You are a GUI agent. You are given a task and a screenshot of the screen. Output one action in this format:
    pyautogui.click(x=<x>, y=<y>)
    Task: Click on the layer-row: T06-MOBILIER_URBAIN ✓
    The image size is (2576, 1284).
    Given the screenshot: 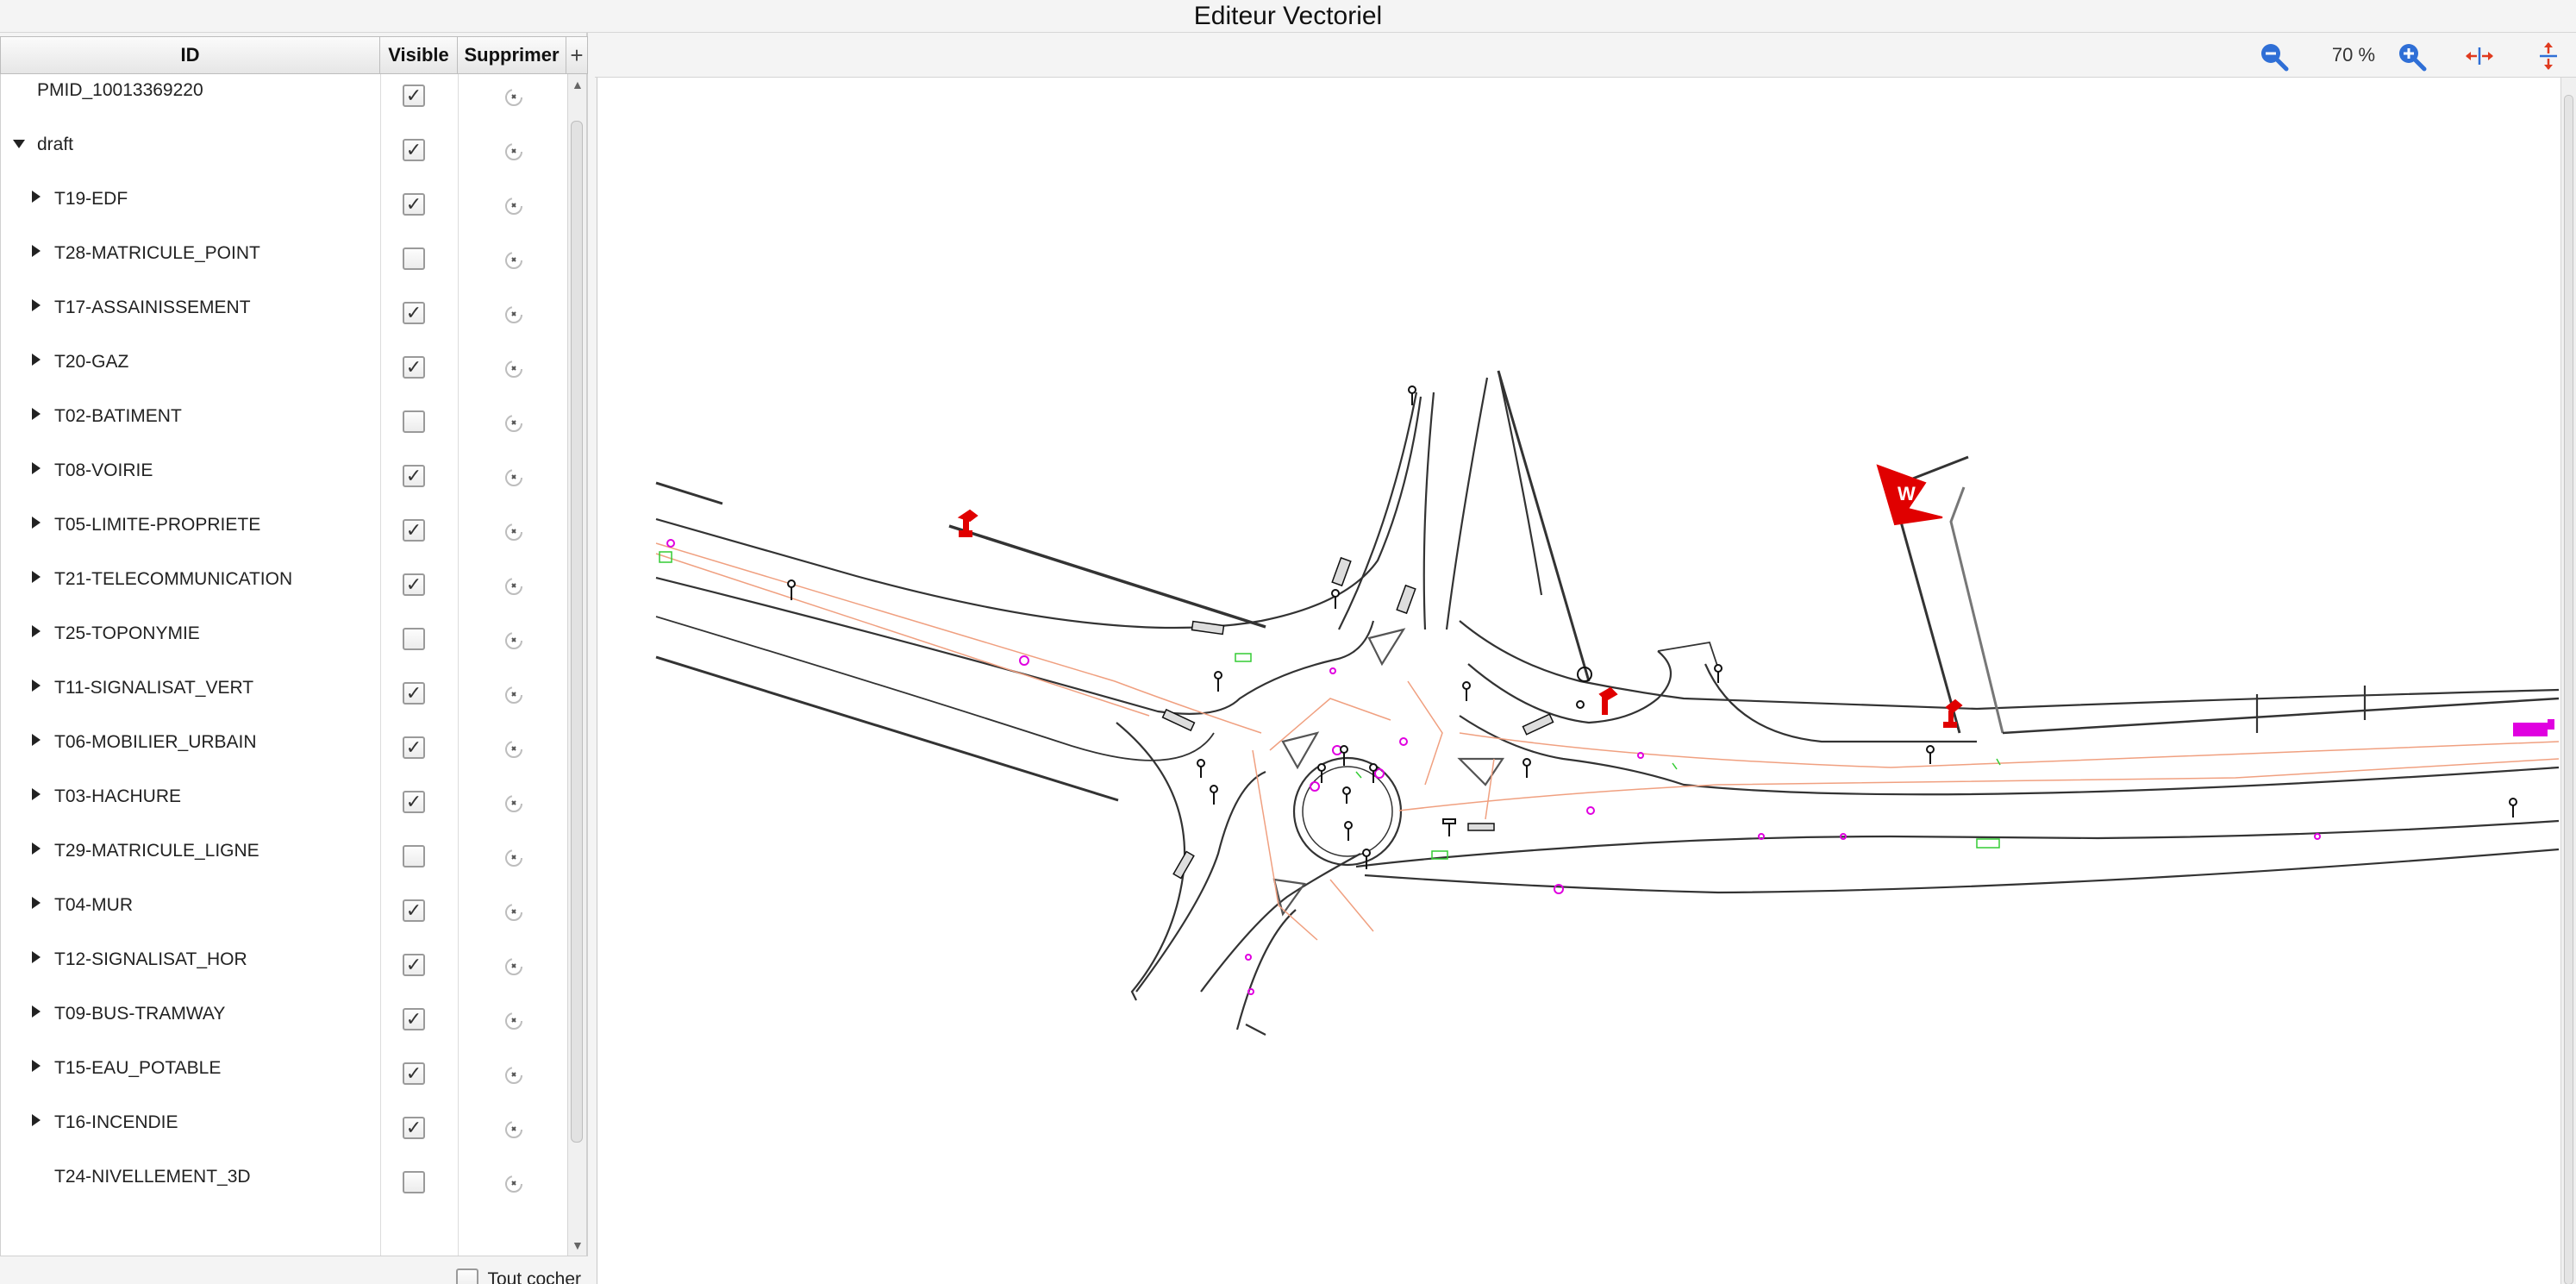 What is the action you would take?
    pyautogui.click(x=284, y=753)
    